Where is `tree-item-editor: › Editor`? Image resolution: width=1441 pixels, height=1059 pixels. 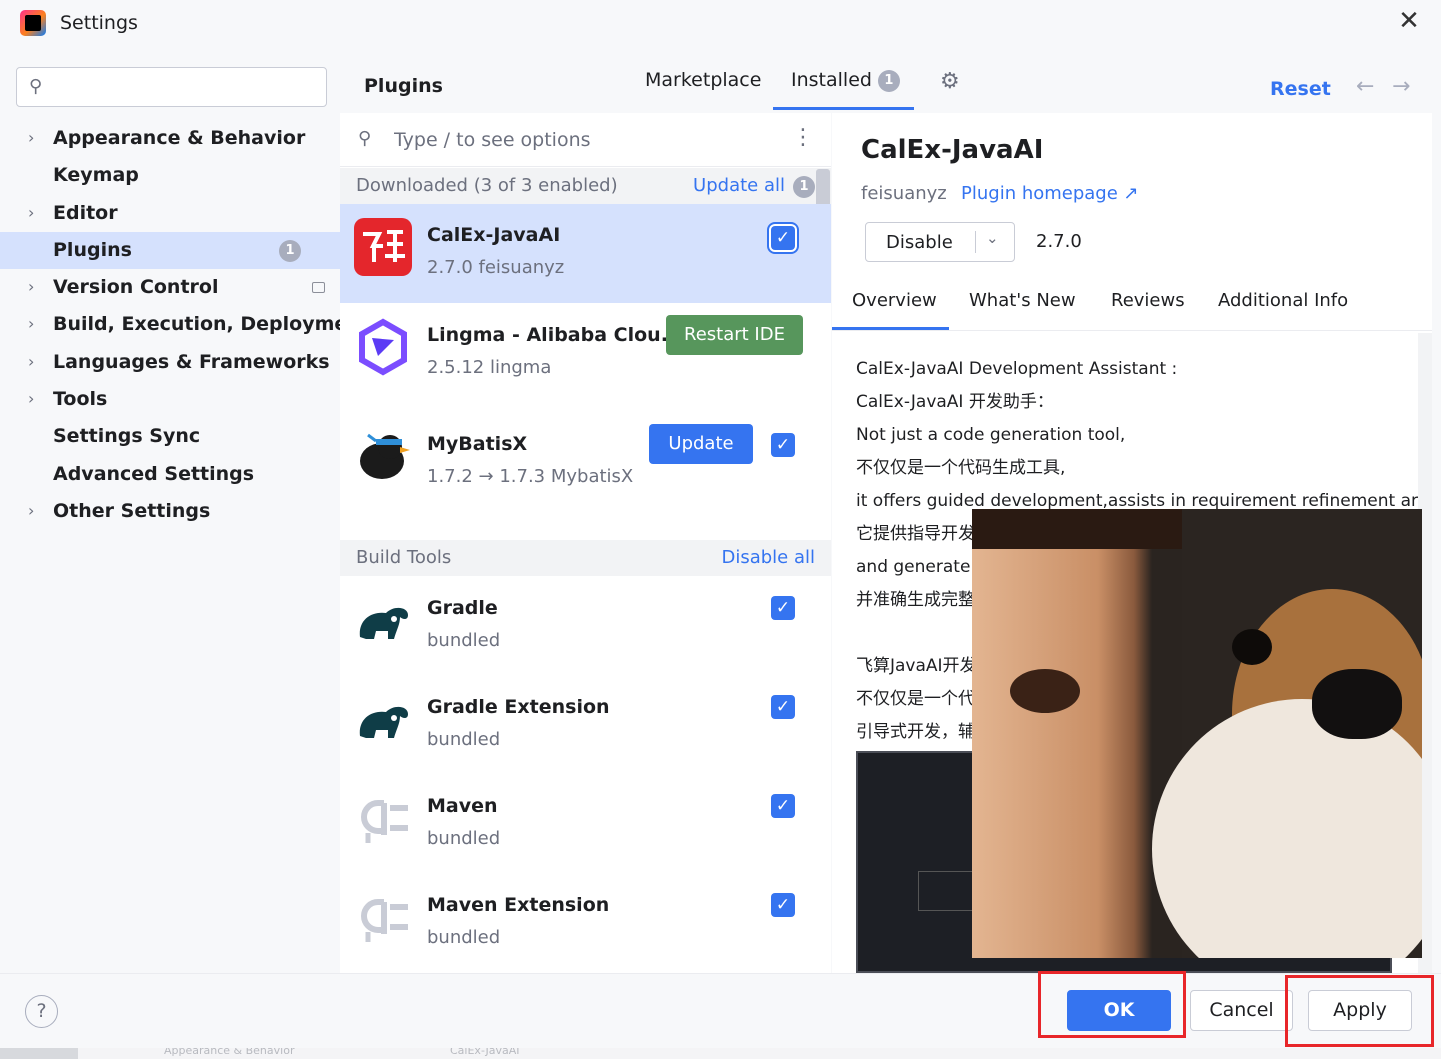
tree-item-editor: › Editor is located at coordinates (170, 213).